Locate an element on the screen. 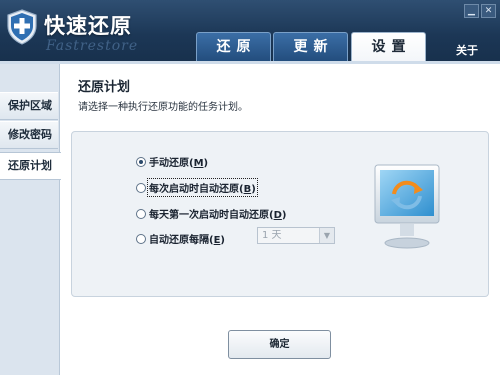 The image size is (500, 375). page-title: 还原计划 is located at coordinates (104, 87).